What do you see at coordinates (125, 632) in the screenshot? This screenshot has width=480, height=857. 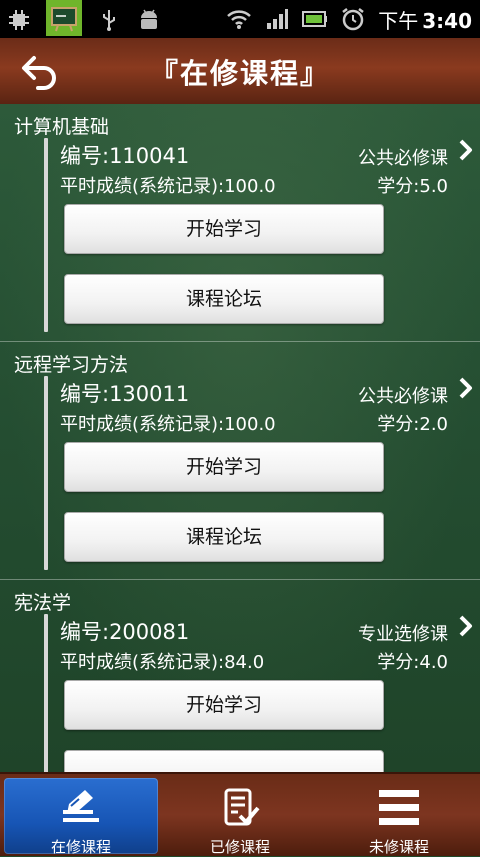 I see `course-code: 编号:200081` at bounding box center [125, 632].